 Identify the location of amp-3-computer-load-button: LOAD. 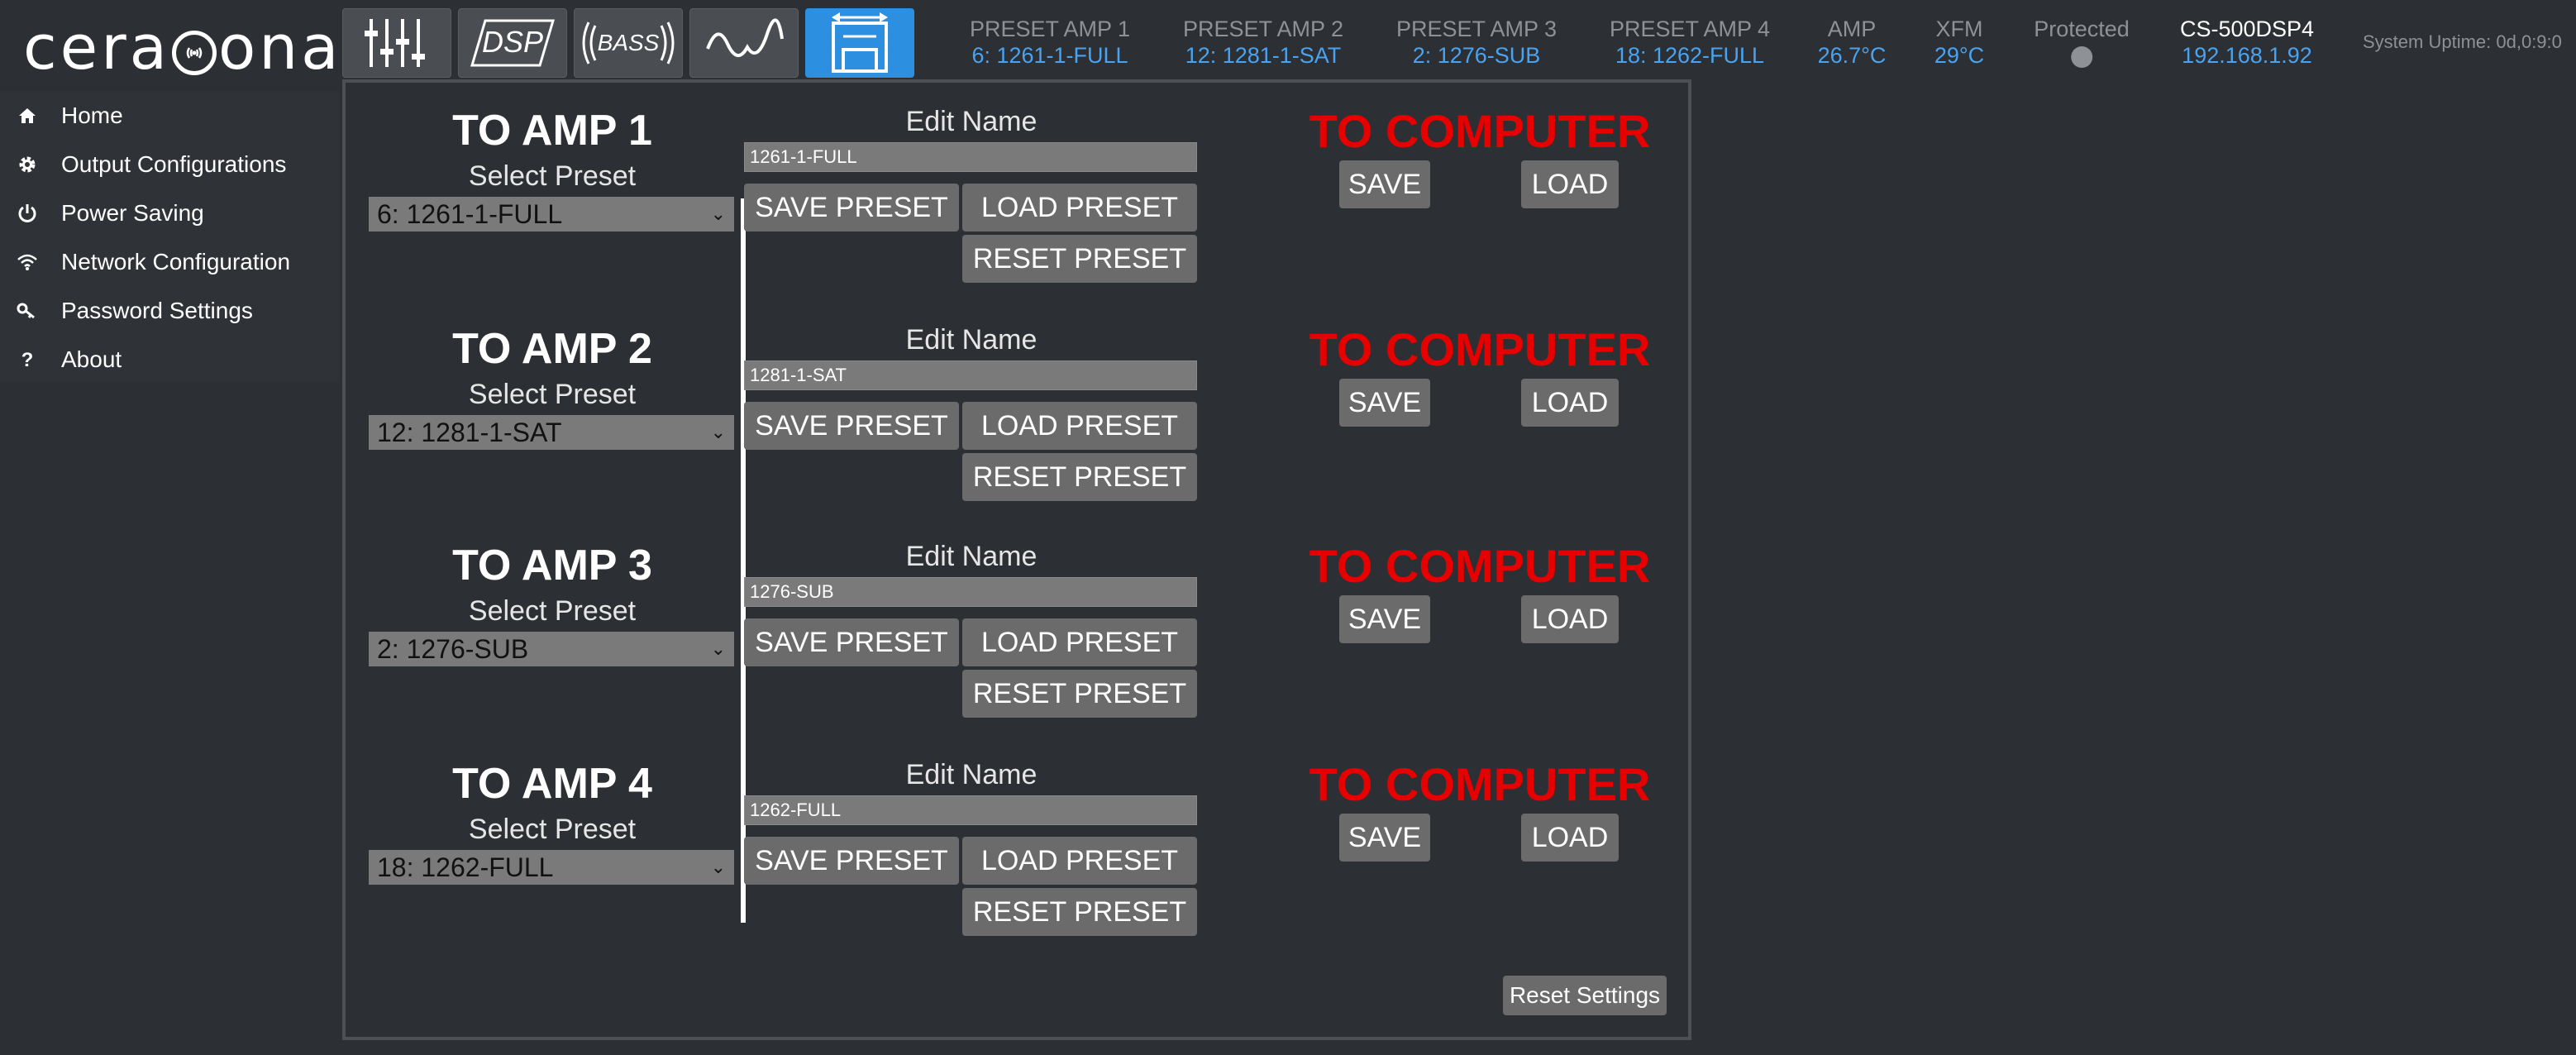
(1570, 619).